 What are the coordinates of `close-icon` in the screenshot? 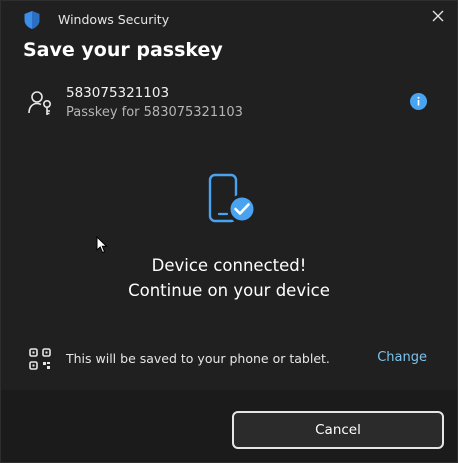 It's located at (438, 16).